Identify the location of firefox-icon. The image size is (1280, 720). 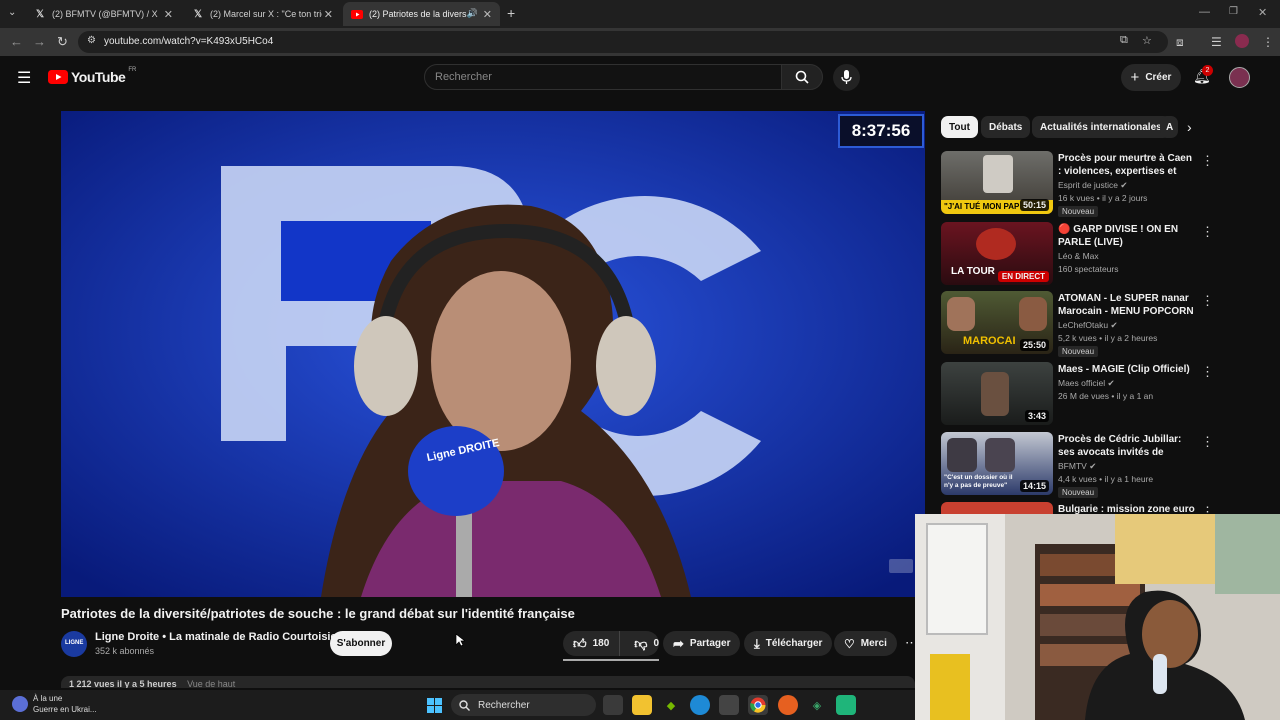
(788, 705).